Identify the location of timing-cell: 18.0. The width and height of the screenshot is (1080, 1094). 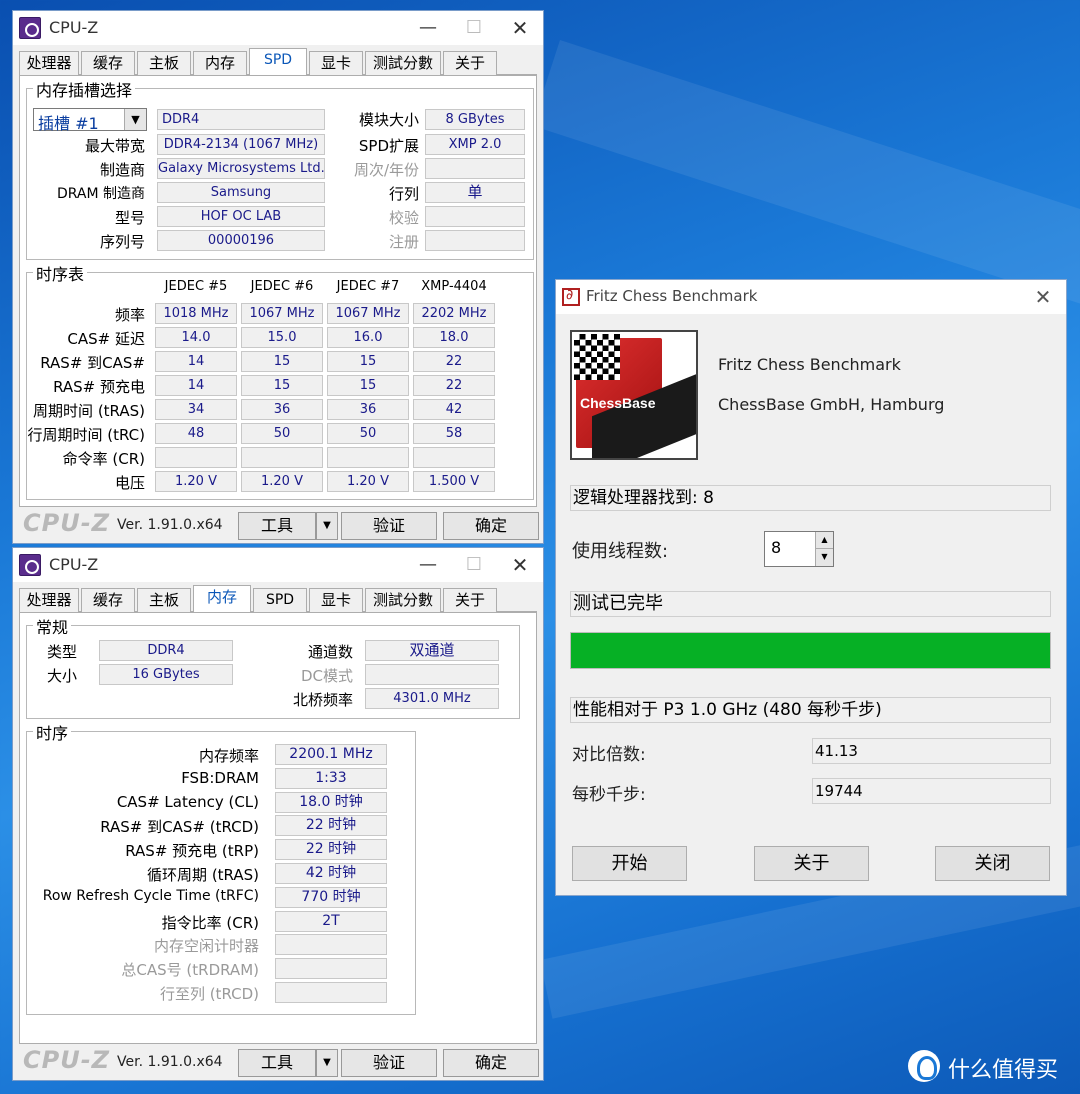
(454, 337).